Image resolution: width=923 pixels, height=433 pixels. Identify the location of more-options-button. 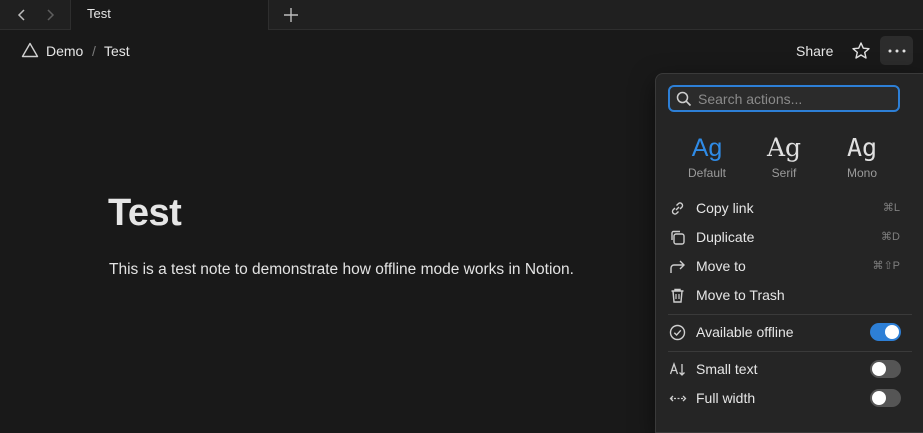
(896, 50).